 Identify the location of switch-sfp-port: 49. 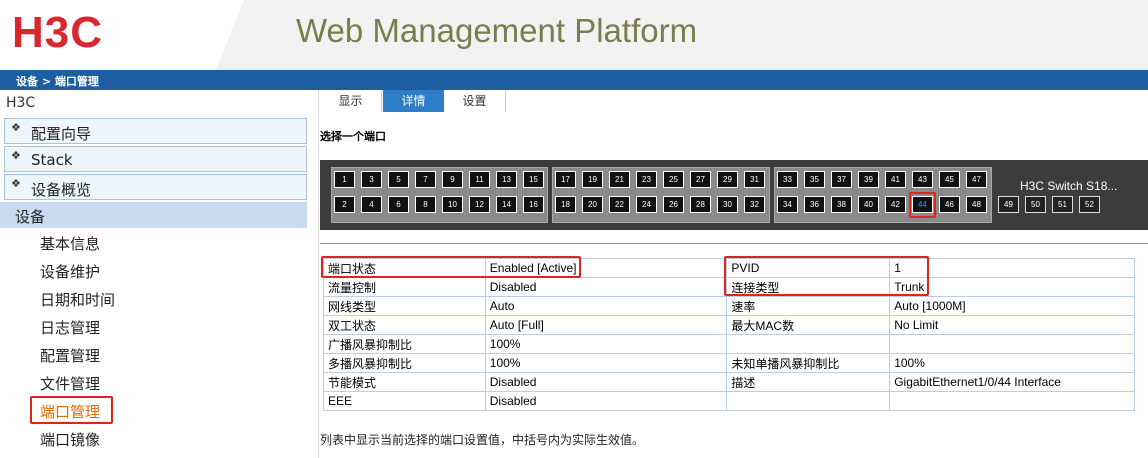
(1008, 204).